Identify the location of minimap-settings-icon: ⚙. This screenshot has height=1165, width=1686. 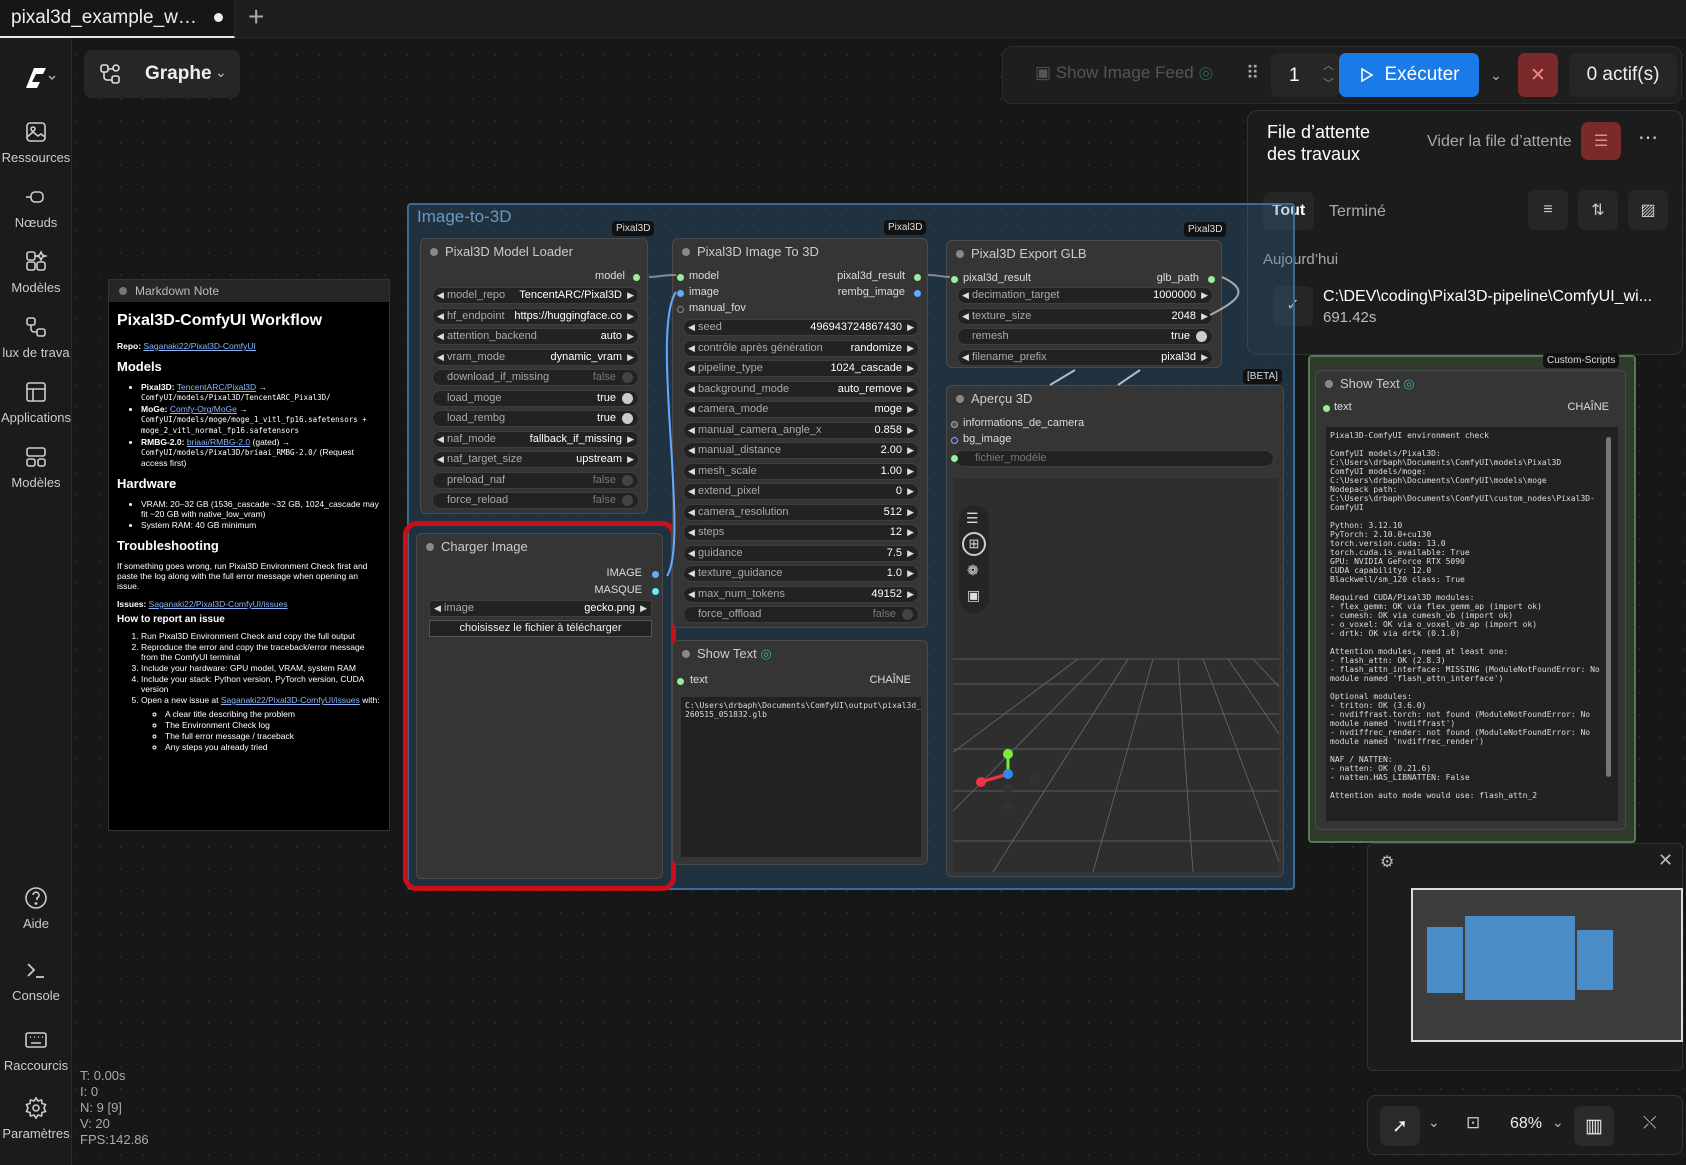
(1387, 862).